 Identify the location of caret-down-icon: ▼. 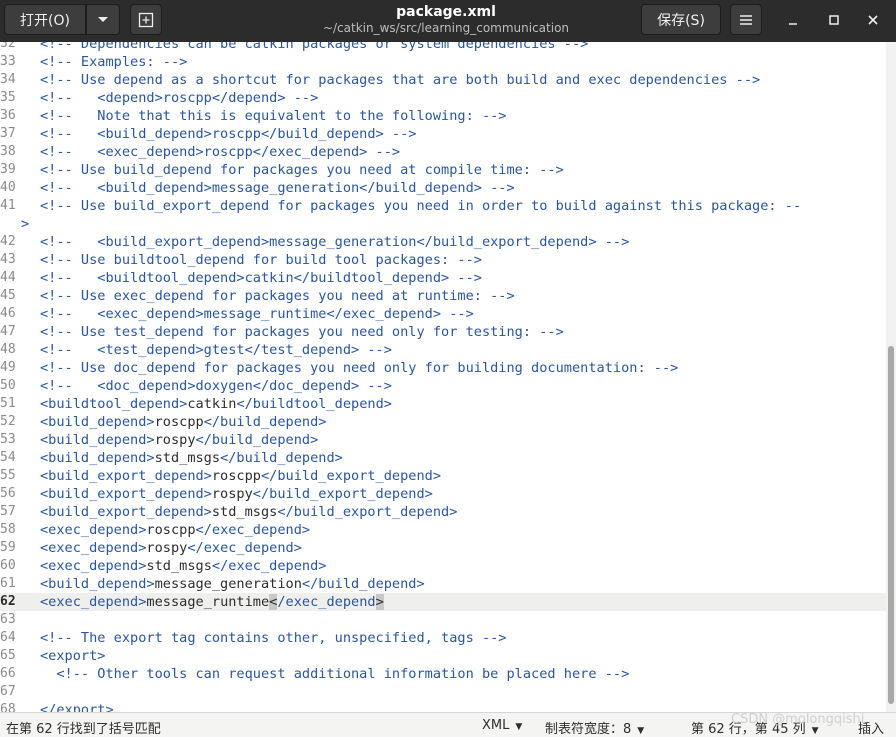
(641, 731).